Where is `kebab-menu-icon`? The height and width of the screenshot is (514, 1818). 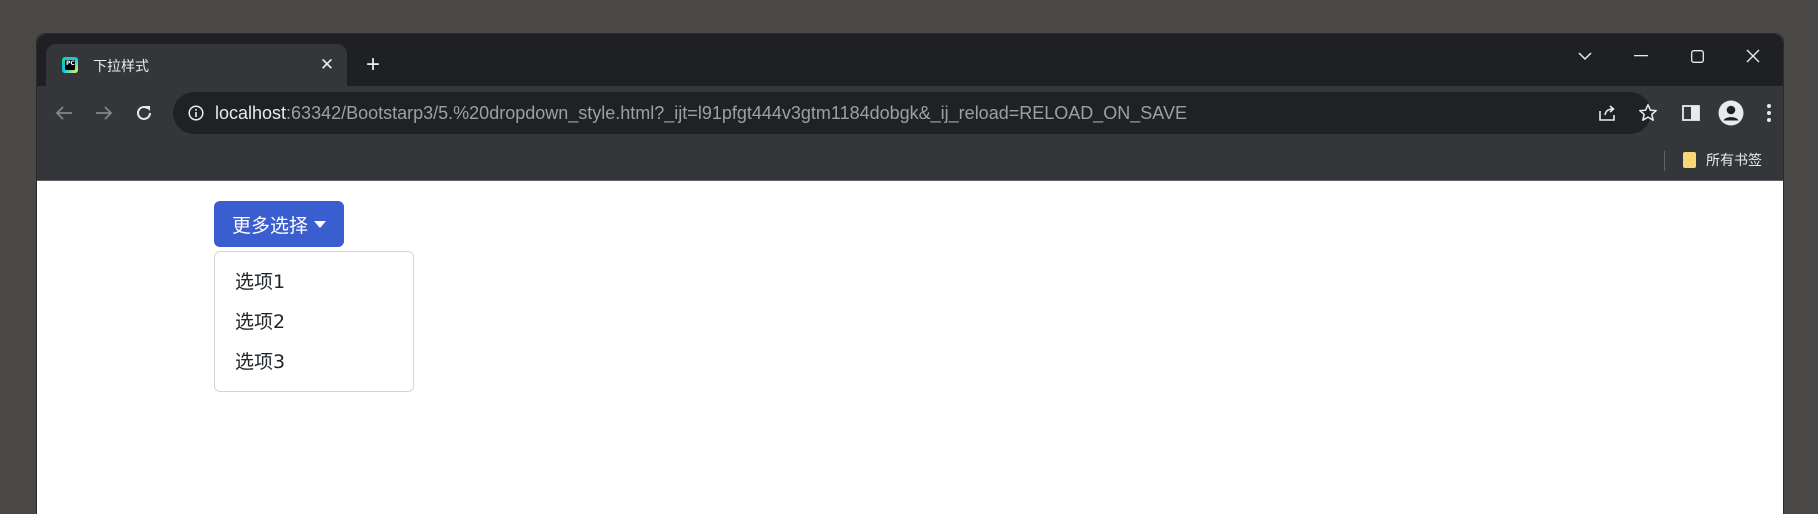
kebab-menu-icon is located at coordinates (1769, 113).